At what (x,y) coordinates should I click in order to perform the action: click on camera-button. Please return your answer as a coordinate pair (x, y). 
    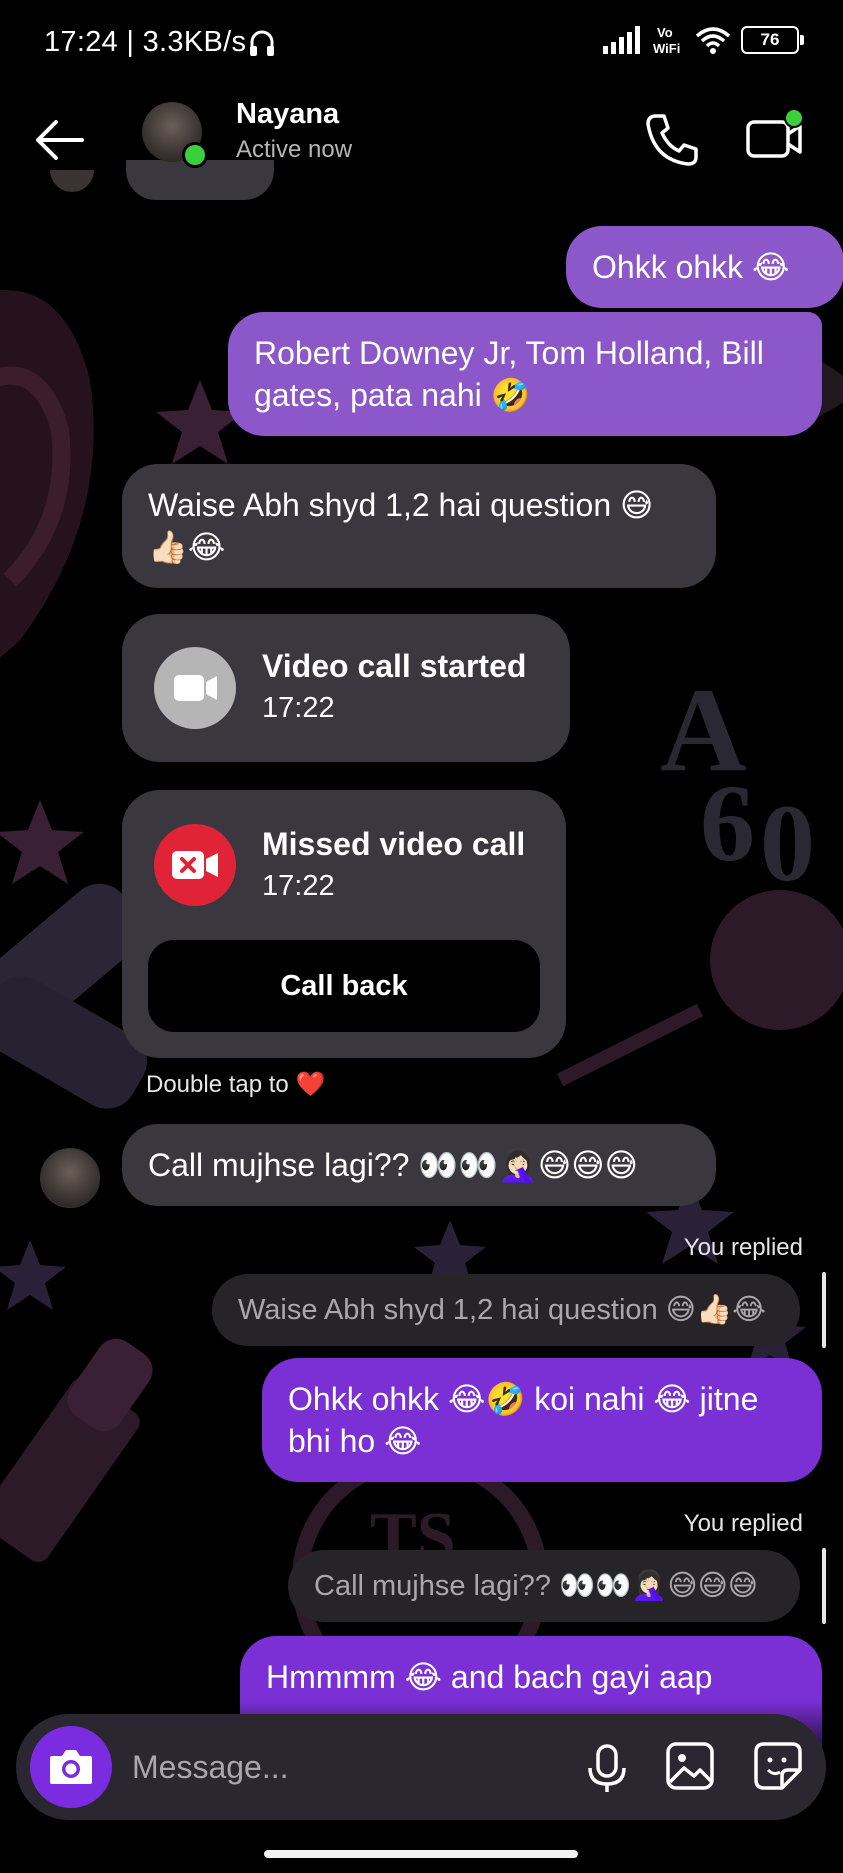
    Looking at the image, I should click on (71, 1767).